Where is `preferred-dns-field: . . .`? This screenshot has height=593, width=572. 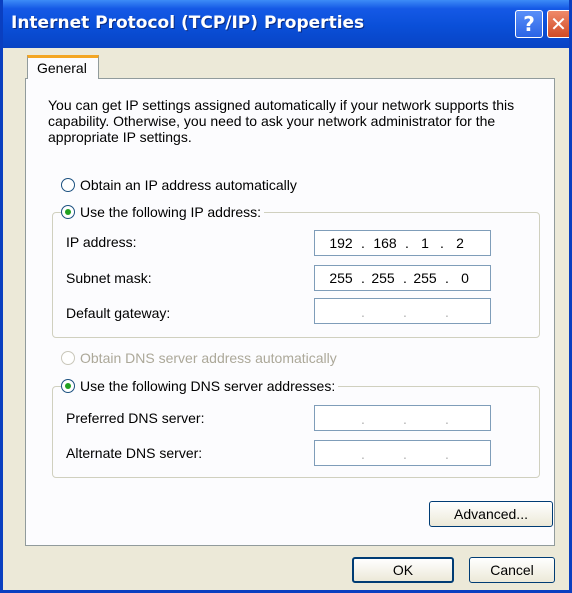
preferred-dns-field: . . . is located at coordinates (402, 418).